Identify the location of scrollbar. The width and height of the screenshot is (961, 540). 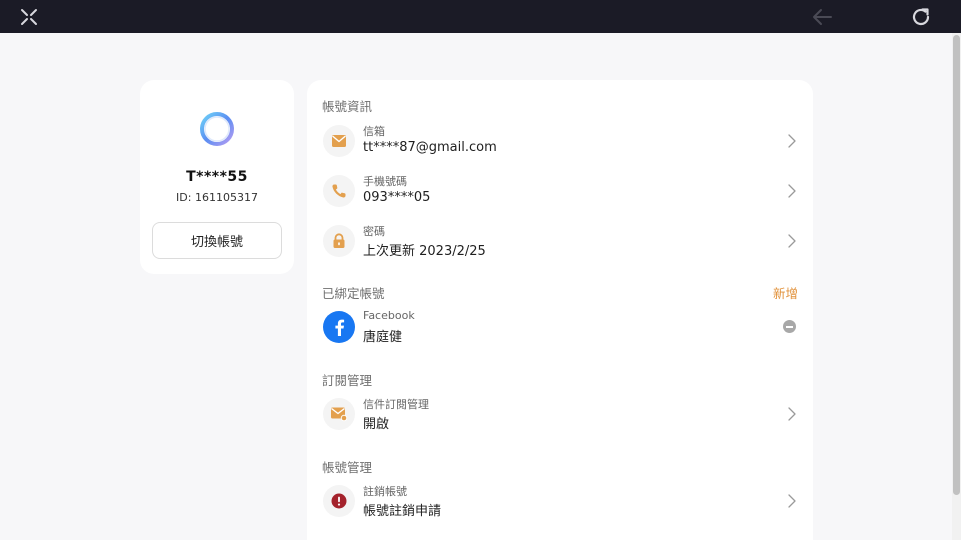
(956, 286).